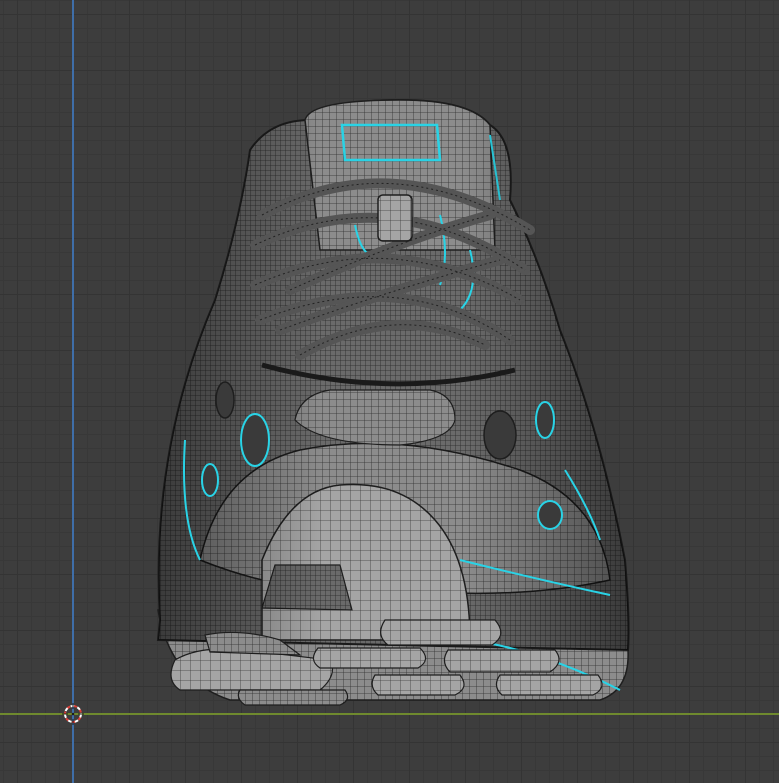  I want to click on 3d-cursor-icon, so click(73, 714).